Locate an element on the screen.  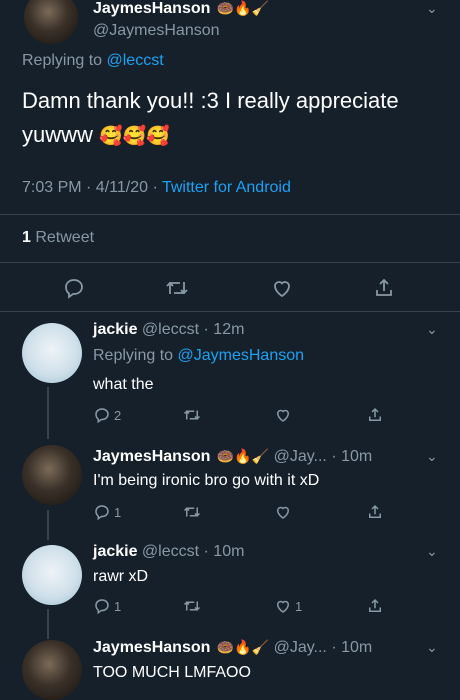
reply-handle-time: @leccst · 12m is located at coordinates (191, 329).